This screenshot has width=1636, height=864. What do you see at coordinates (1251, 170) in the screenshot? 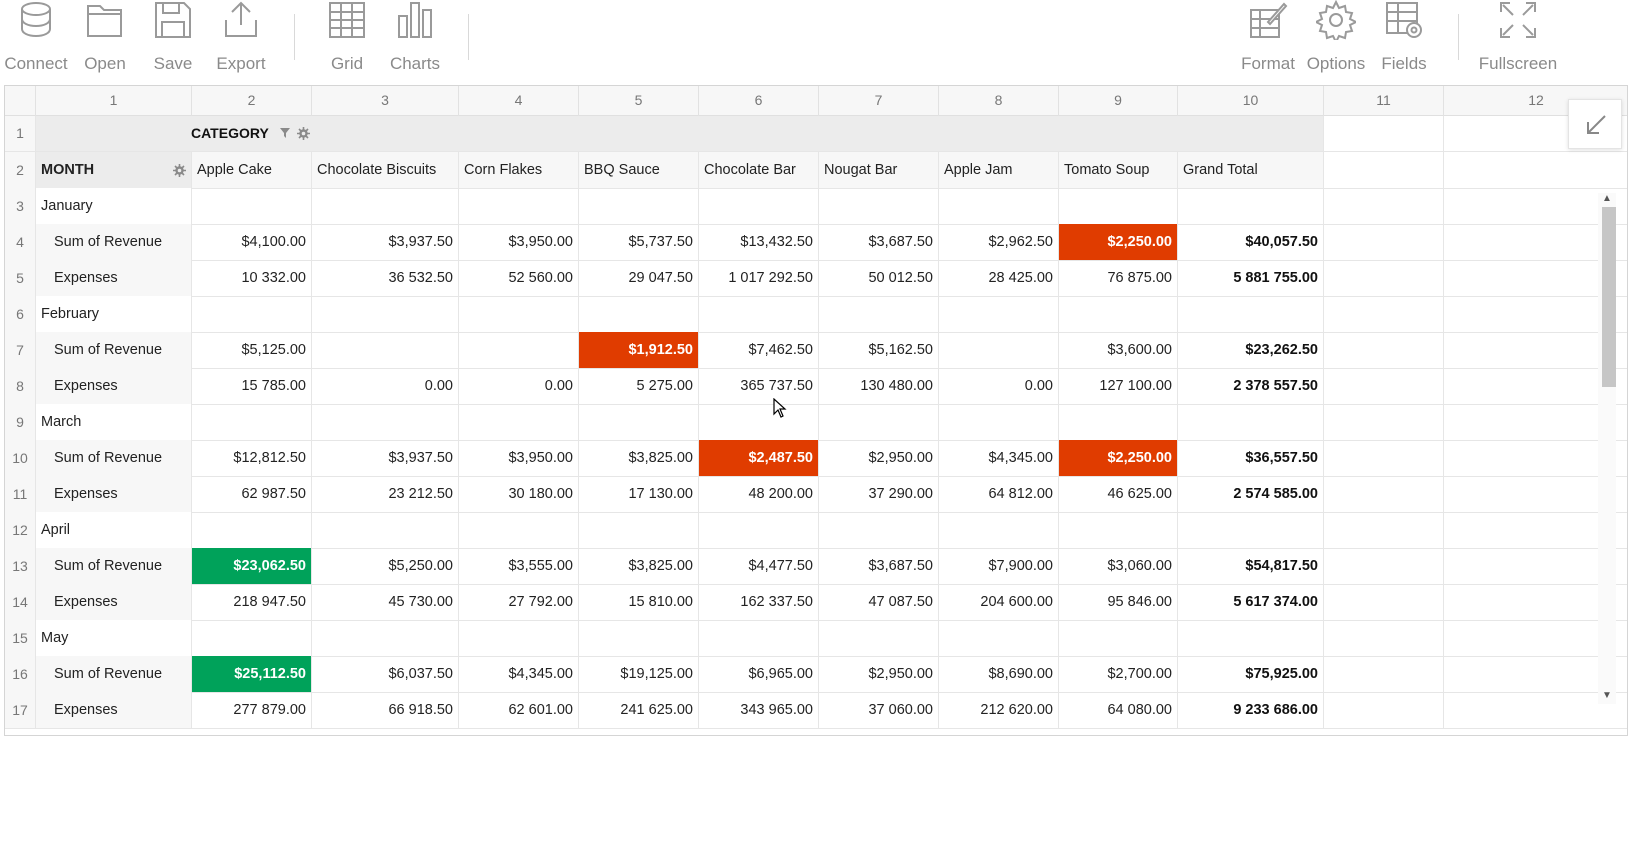
I see `grand-total-header: Grand Total` at bounding box center [1251, 170].